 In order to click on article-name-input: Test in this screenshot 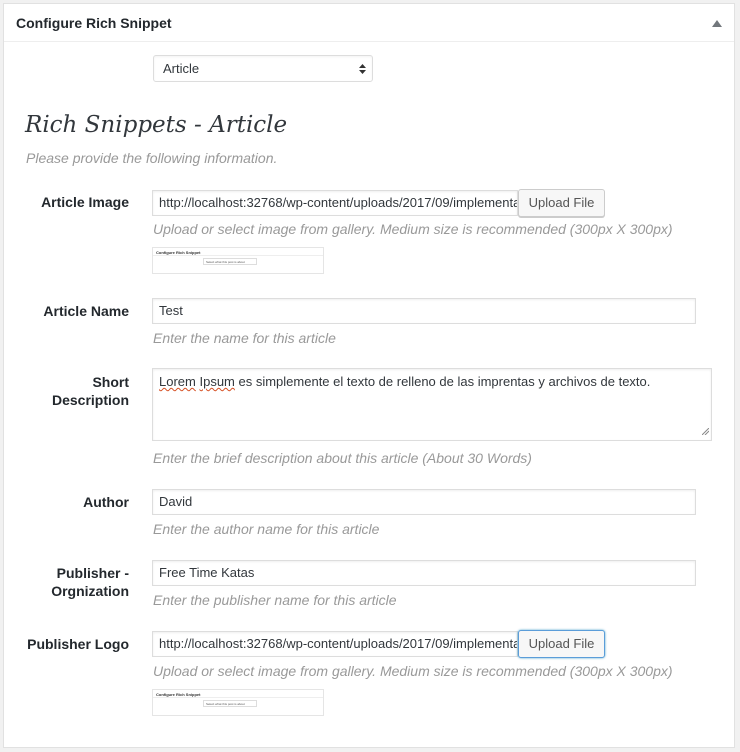, I will do `click(424, 311)`.